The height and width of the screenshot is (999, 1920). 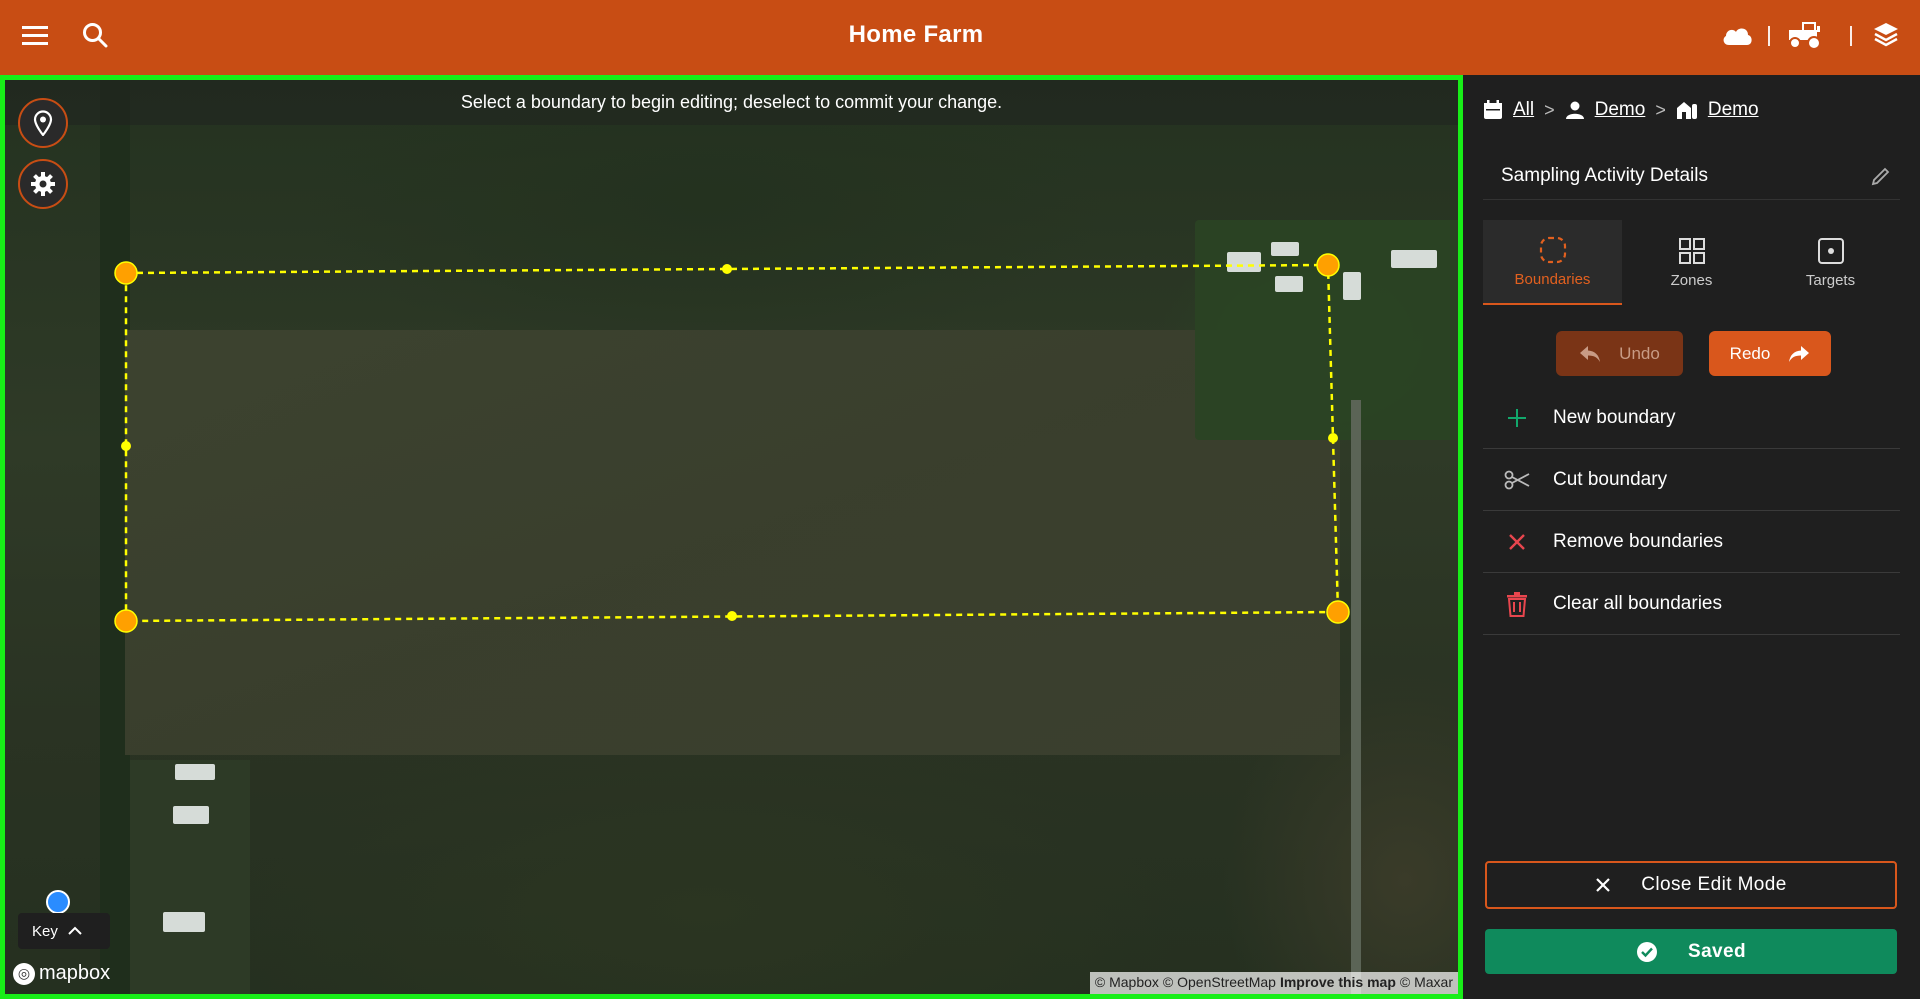 I want to click on boundary-icon, so click(x=1552, y=250).